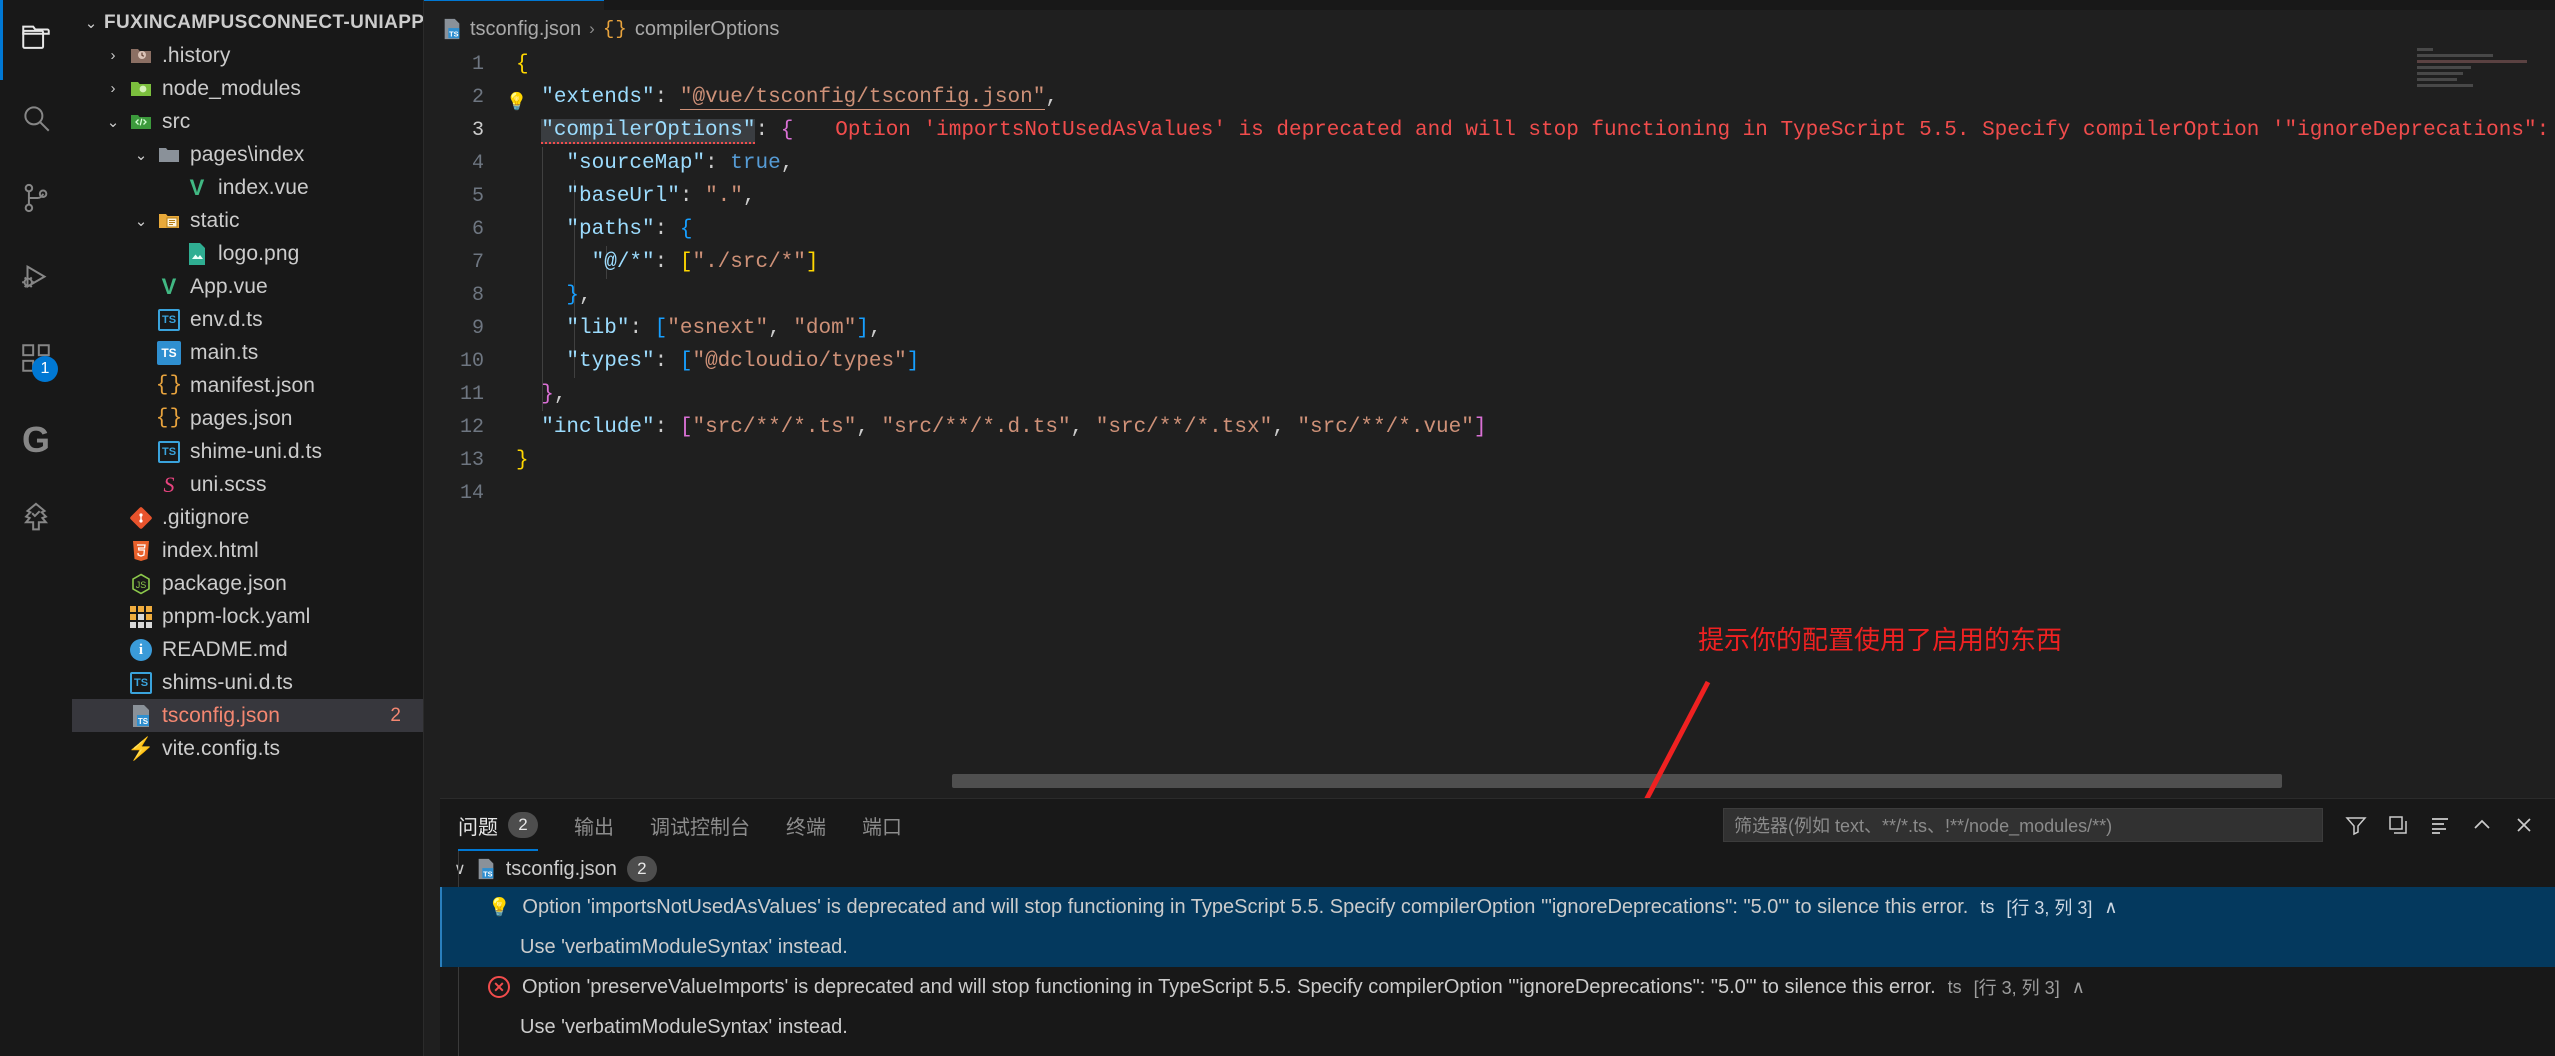 The width and height of the screenshot is (2555, 1056). Describe the element at coordinates (169, 155) in the screenshot. I see `folder-icon` at that location.